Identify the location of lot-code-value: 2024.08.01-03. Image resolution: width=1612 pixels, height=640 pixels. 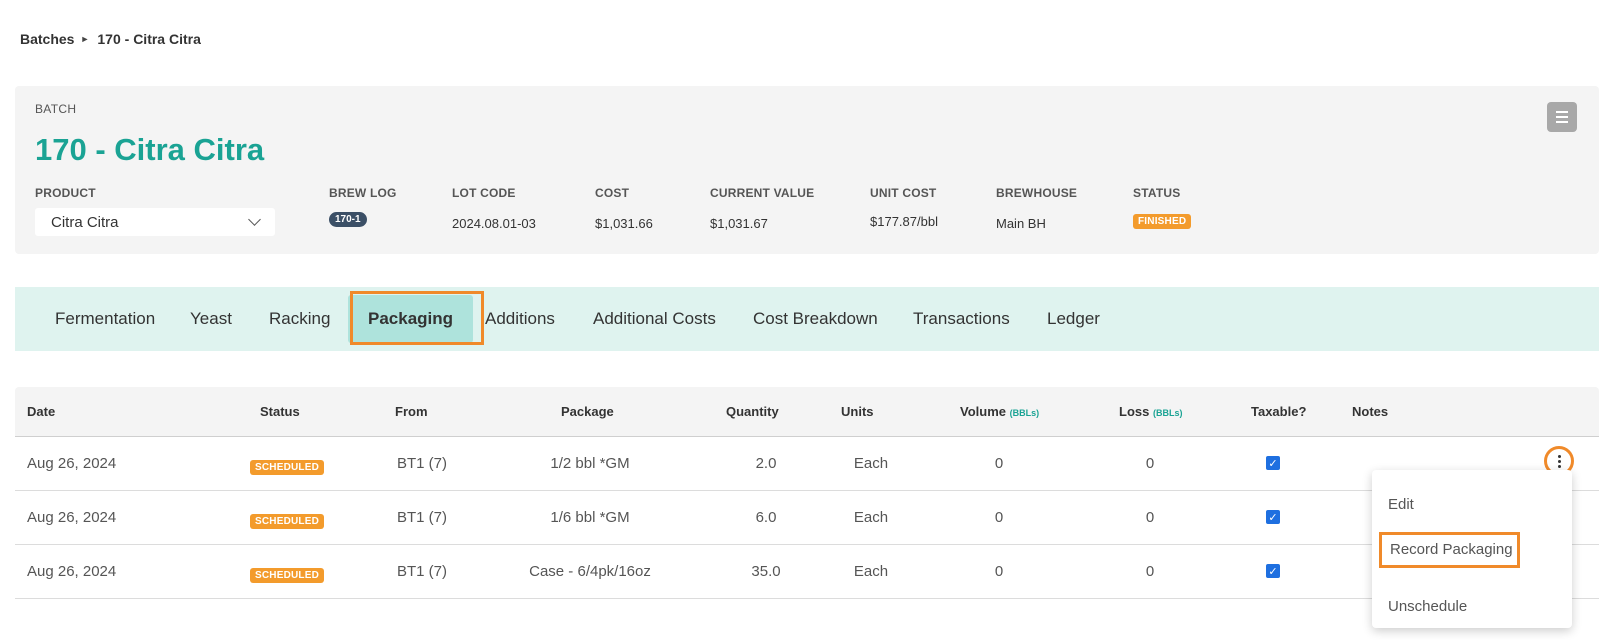
(494, 223).